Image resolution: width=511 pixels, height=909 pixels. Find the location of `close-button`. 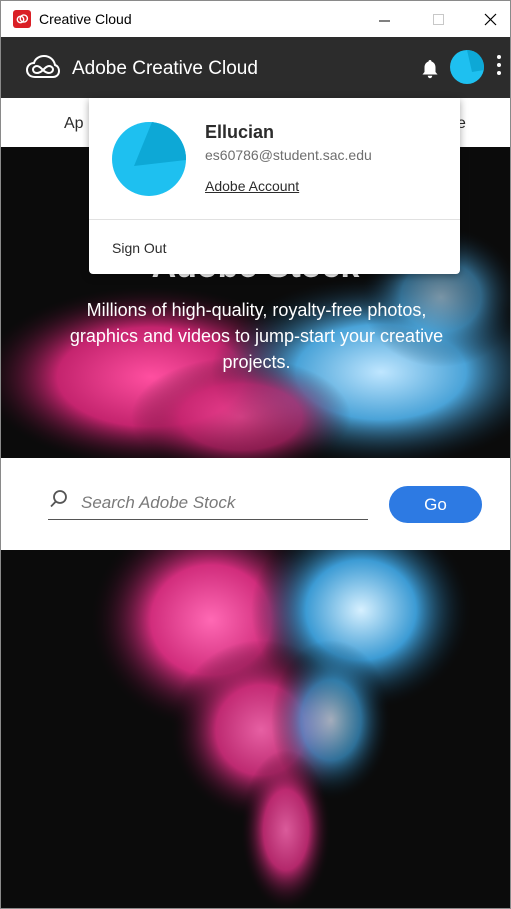

close-button is located at coordinates (489, 19).